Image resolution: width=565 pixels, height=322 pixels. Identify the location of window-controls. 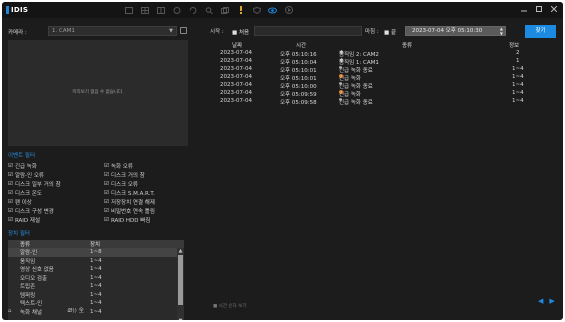
(539, 9).